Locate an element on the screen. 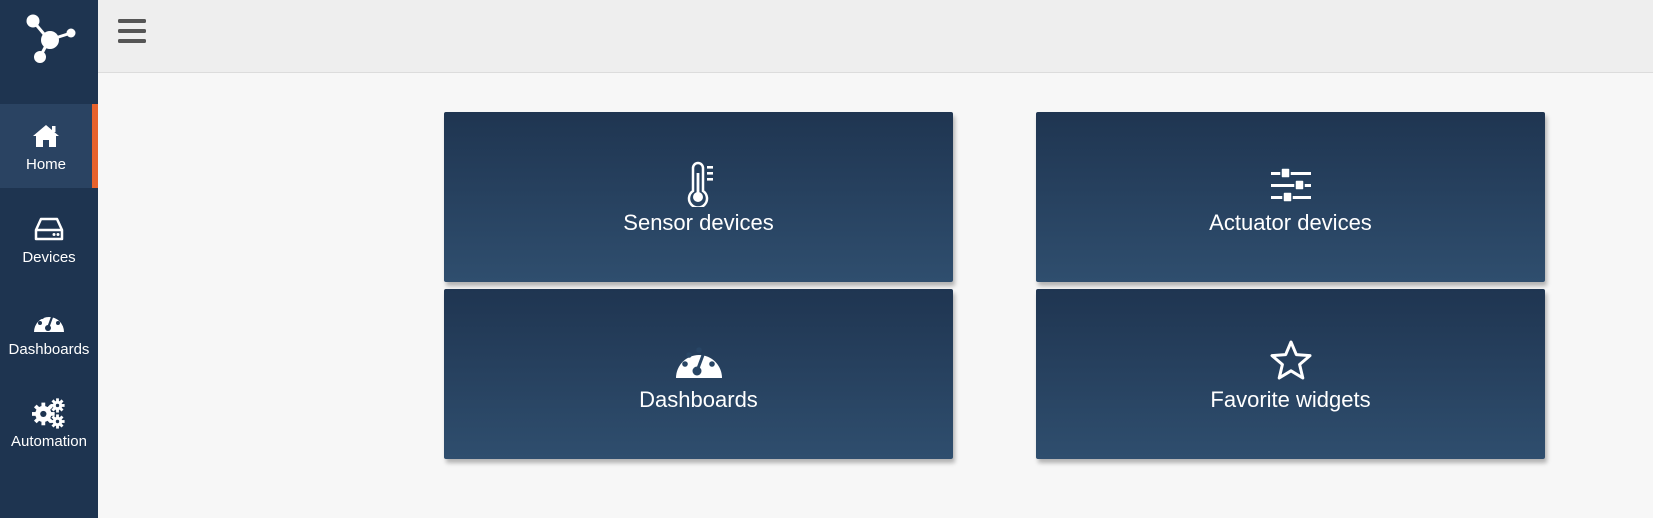 This screenshot has height=518, width=1653. gears-icon is located at coordinates (49, 413).